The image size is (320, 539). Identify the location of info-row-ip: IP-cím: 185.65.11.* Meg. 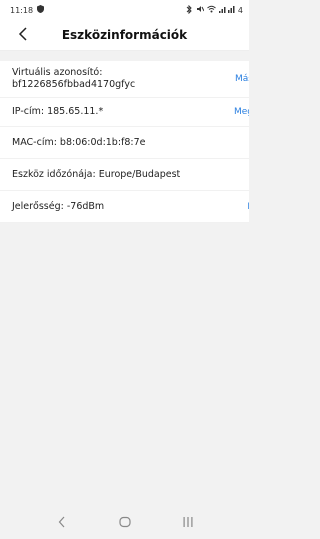
(124, 112).